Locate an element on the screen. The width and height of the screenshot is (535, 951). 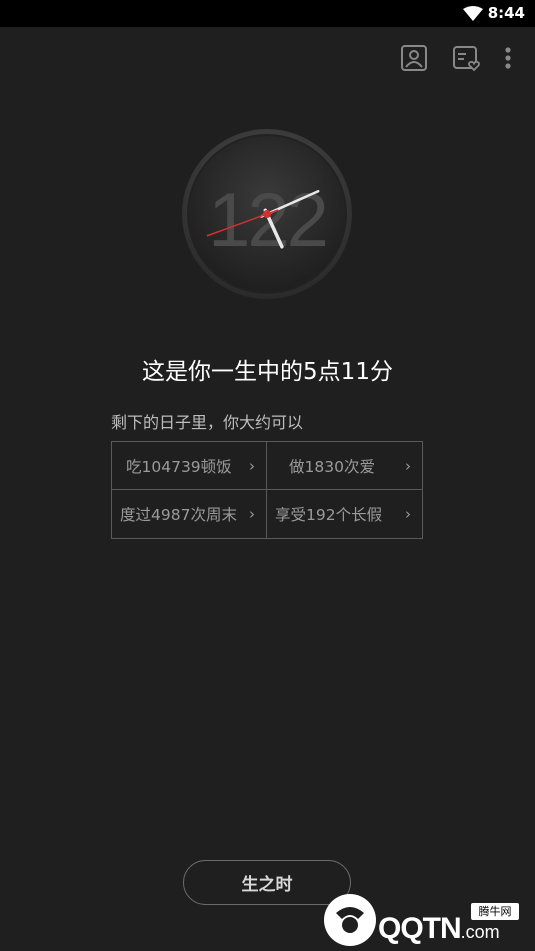
stat-love: 做1830次爱 › is located at coordinates (344, 466).